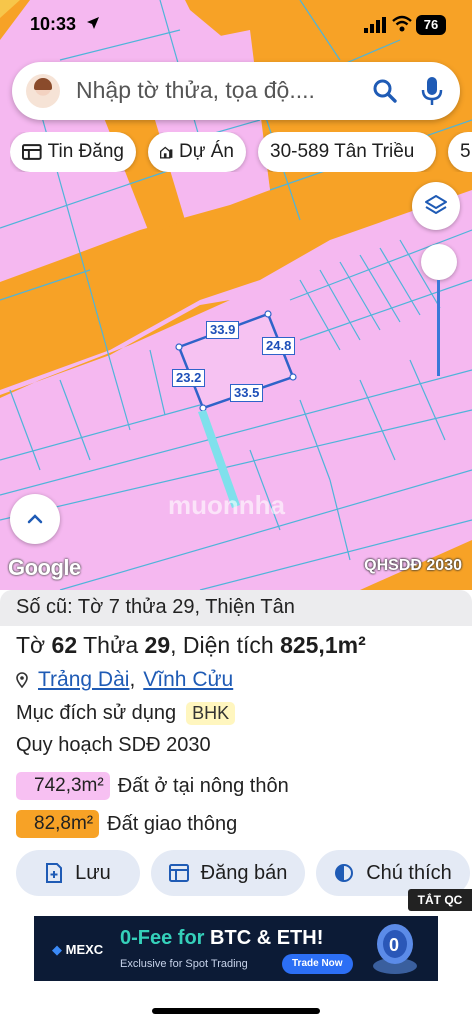  I want to click on land-use-code-badge: BHK, so click(211, 713).